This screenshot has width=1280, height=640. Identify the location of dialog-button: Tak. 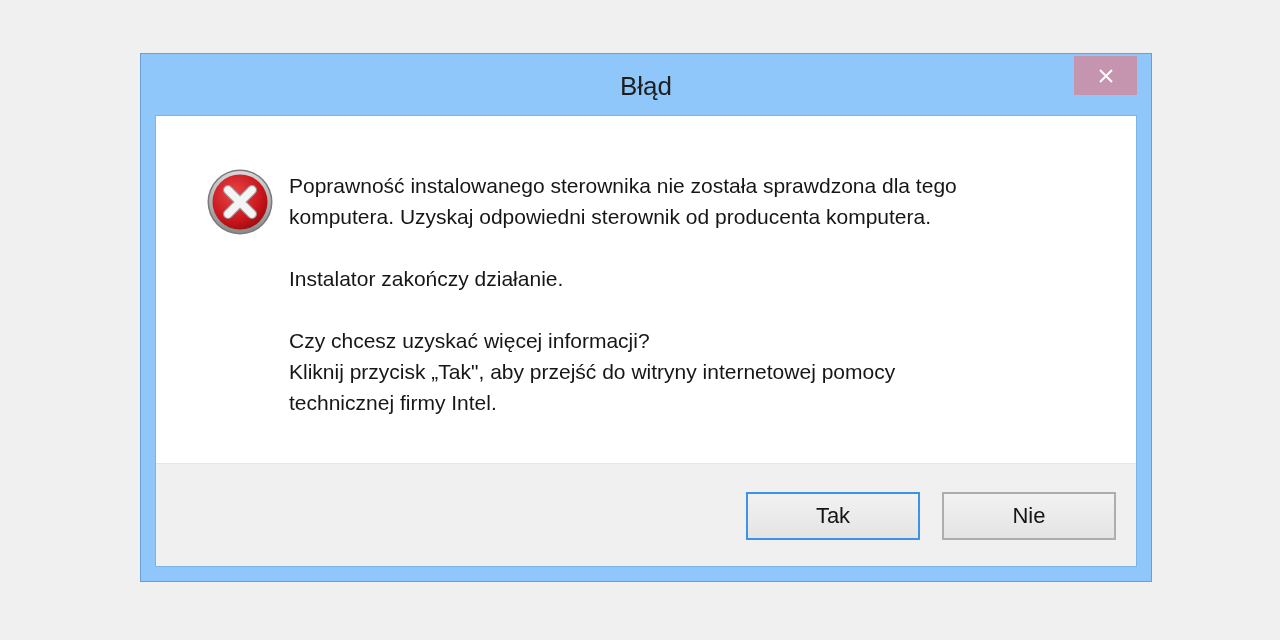
(833, 516).